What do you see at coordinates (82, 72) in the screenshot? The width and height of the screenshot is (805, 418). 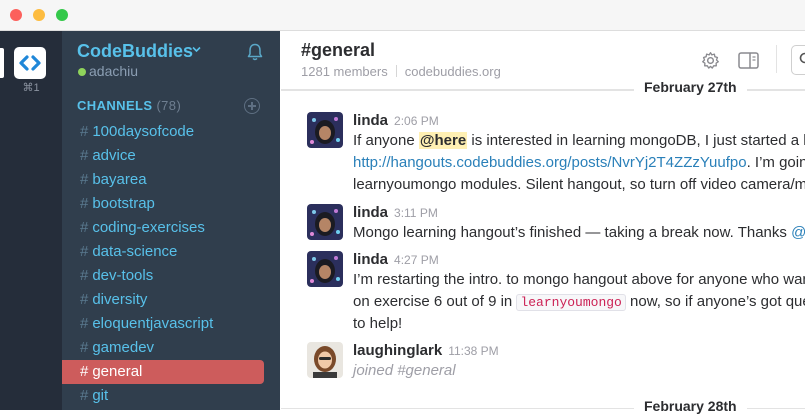 I see `presence-indicator` at bounding box center [82, 72].